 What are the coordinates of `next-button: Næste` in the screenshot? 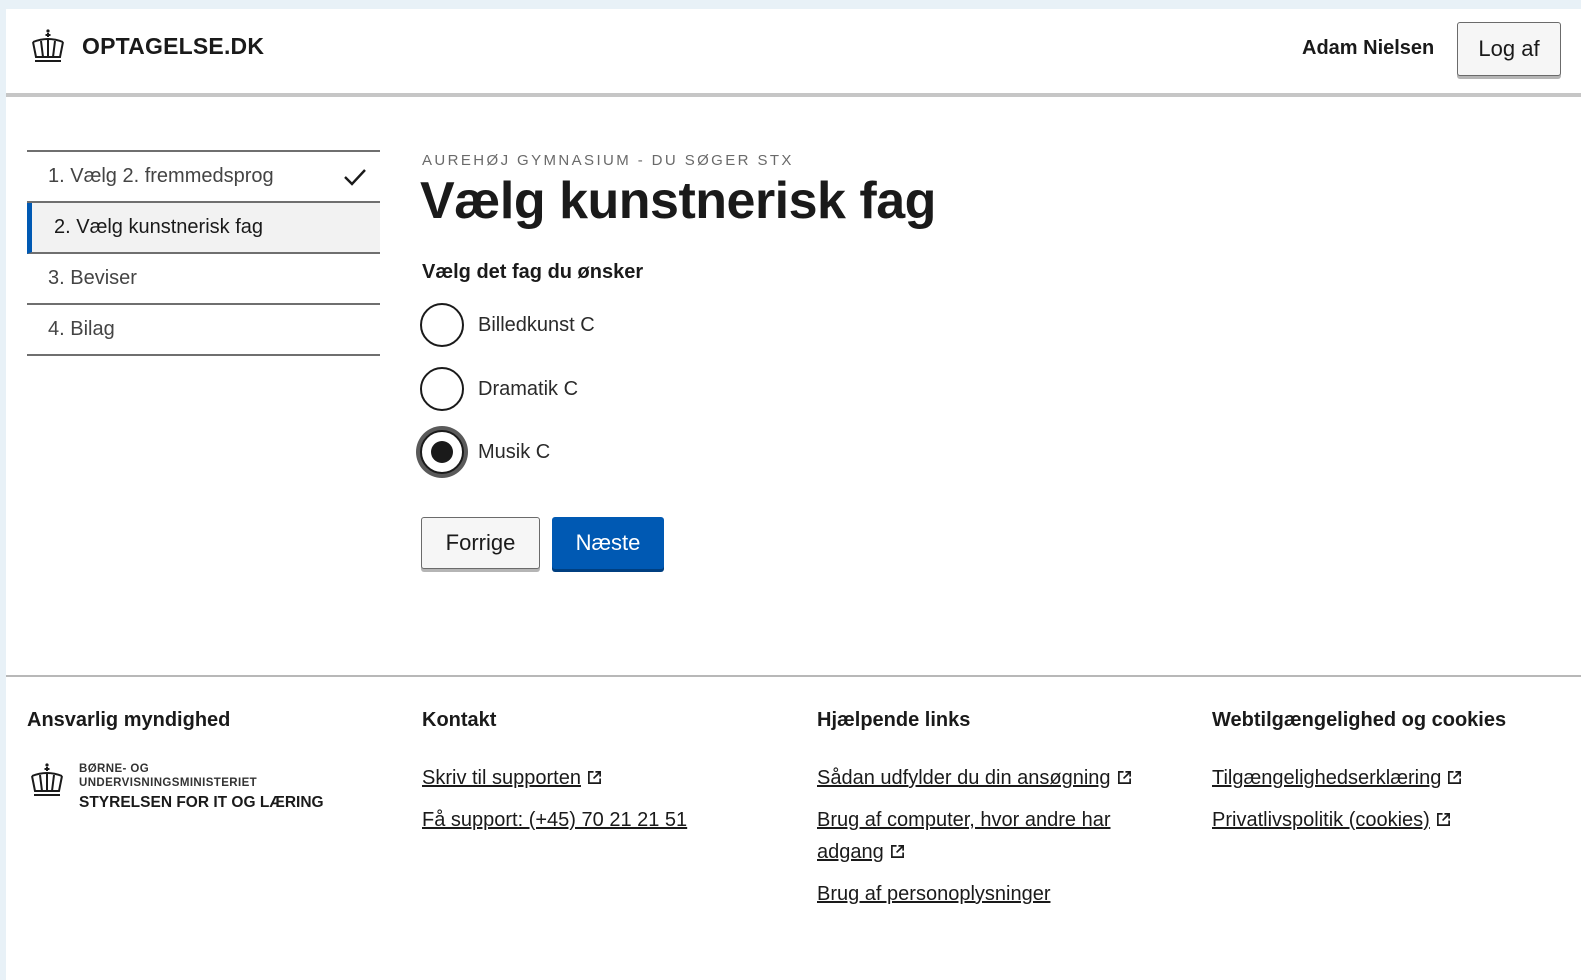 It's located at (608, 543).